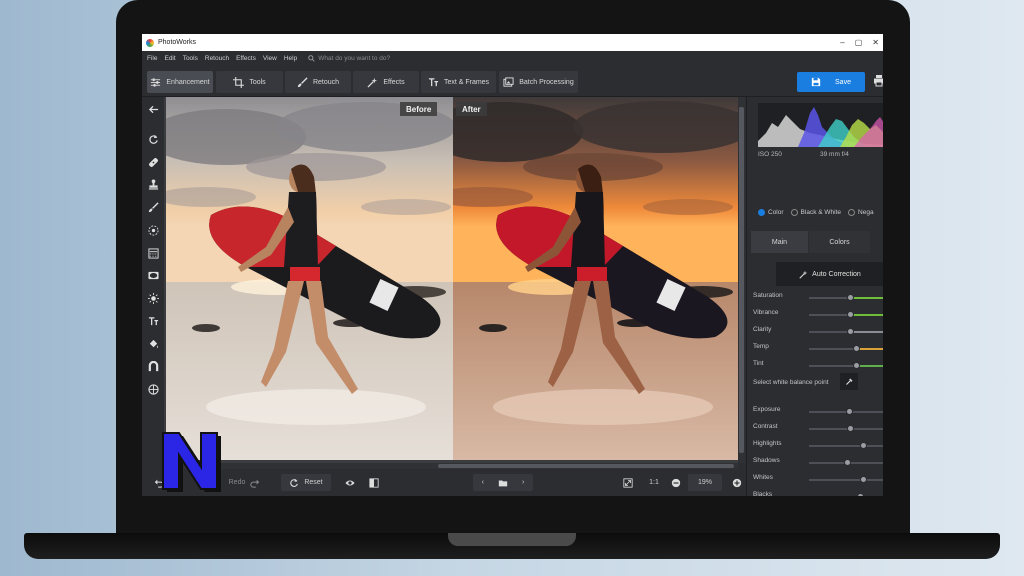 This screenshot has height=576, width=1024. Describe the element at coordinates (153, 366) in the screenshot. I see `magnet-icon` at that location.